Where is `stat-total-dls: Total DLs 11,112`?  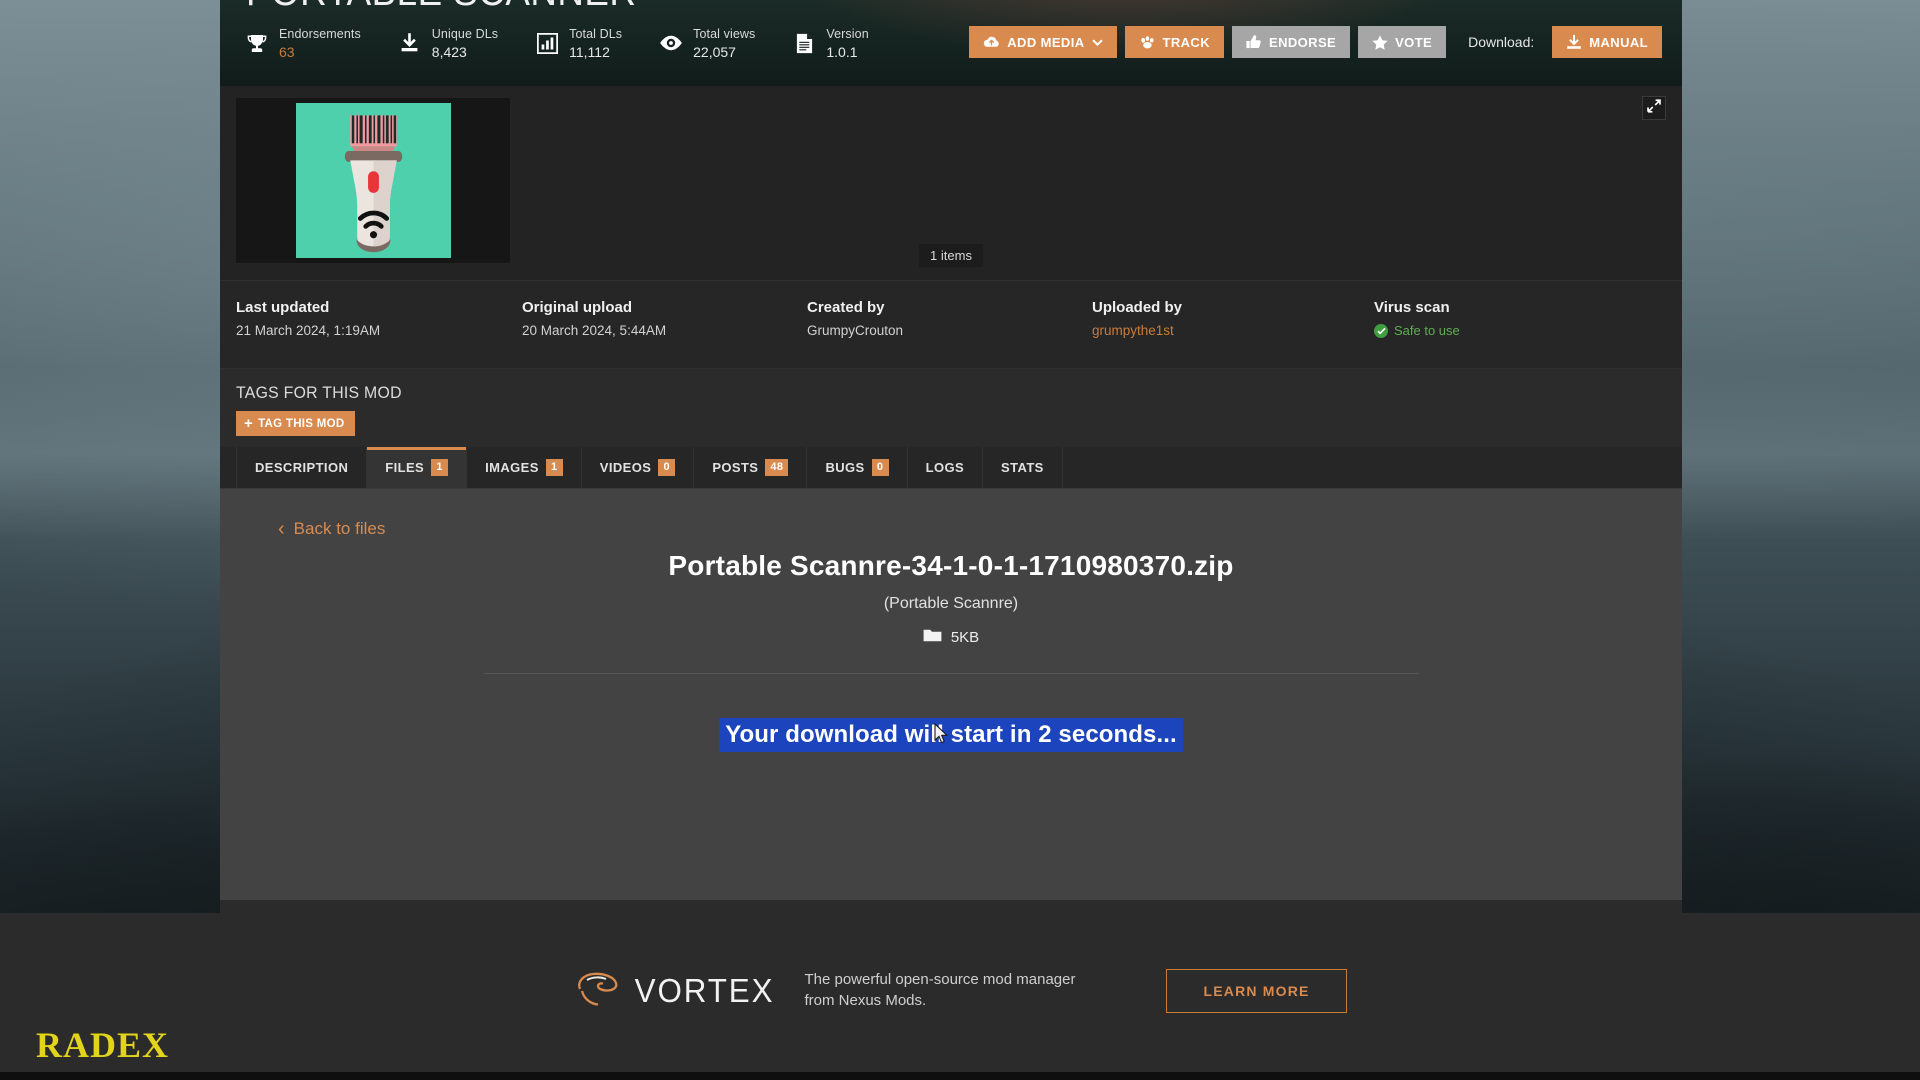
stat-total-dls: Total DLs 11,112 is located at coordinates (578, 43).